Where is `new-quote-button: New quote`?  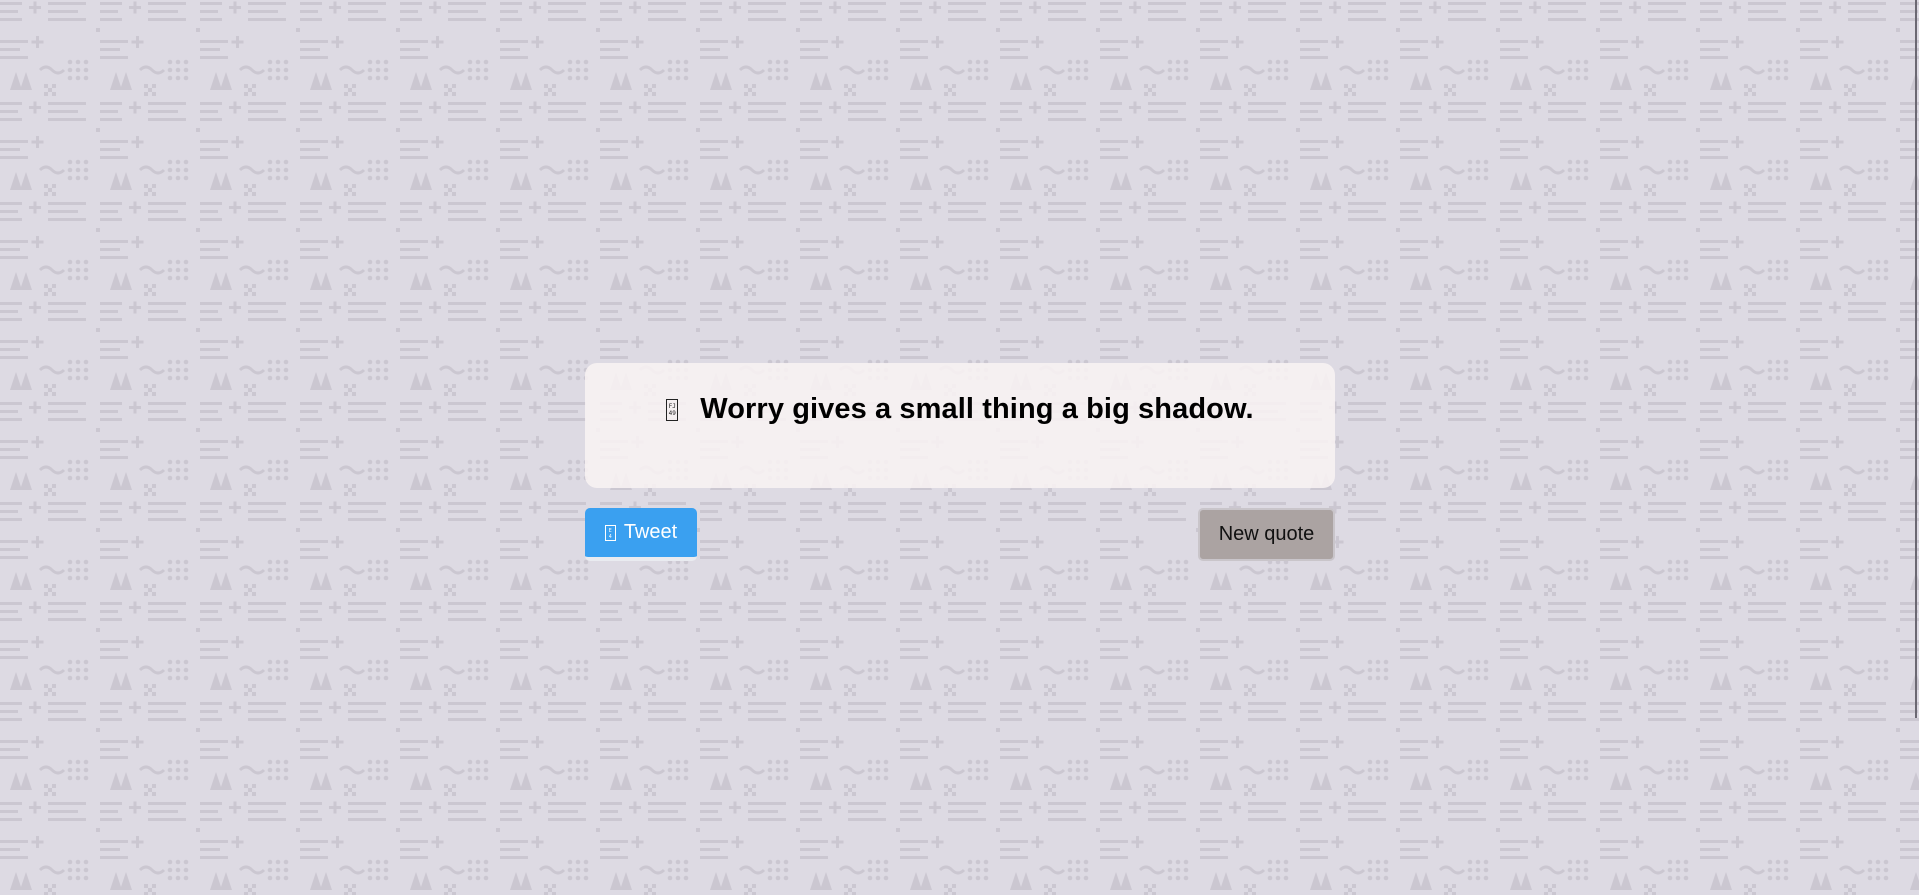 new-quote-button: New quote is located at coordinates (1266, 534).